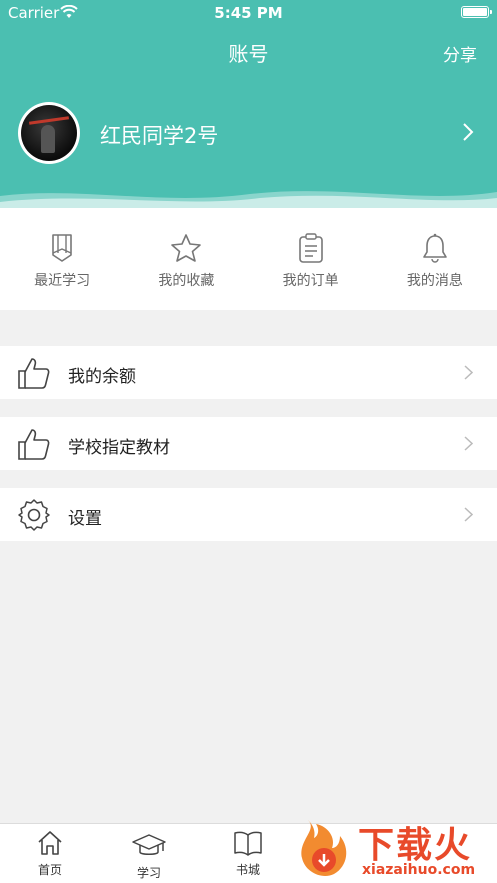 This screenshot has height=883, width=497. I want to click on page-title: 账号, so click(248, 54).